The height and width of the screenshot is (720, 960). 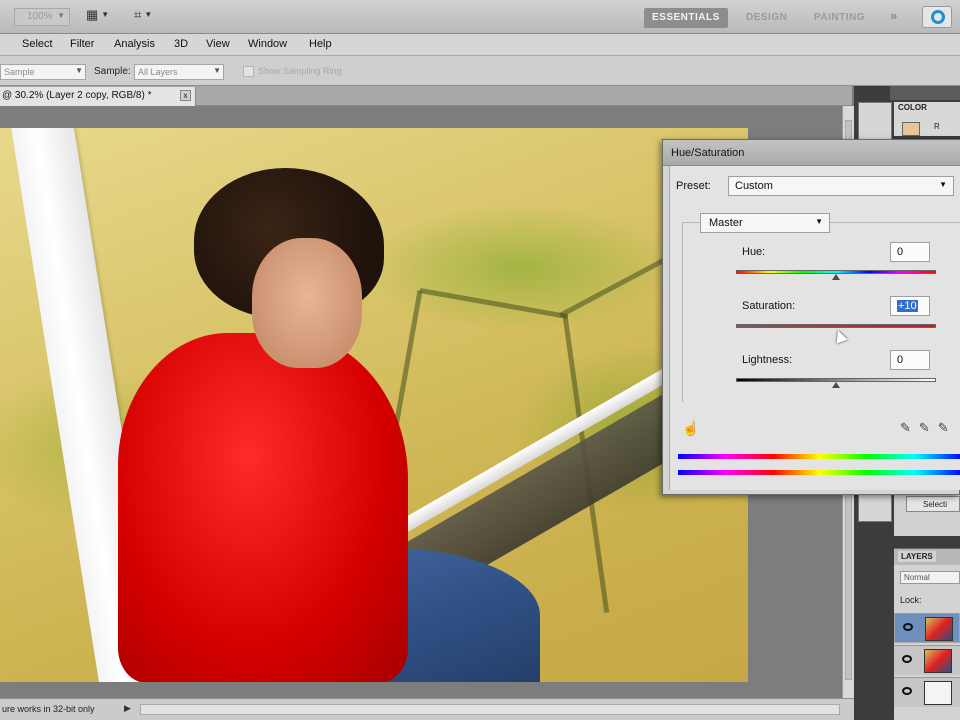 What do you see at coordinates (307, 303) in the screenshot?
I see `photo-face` at bounding box center [307, 303].